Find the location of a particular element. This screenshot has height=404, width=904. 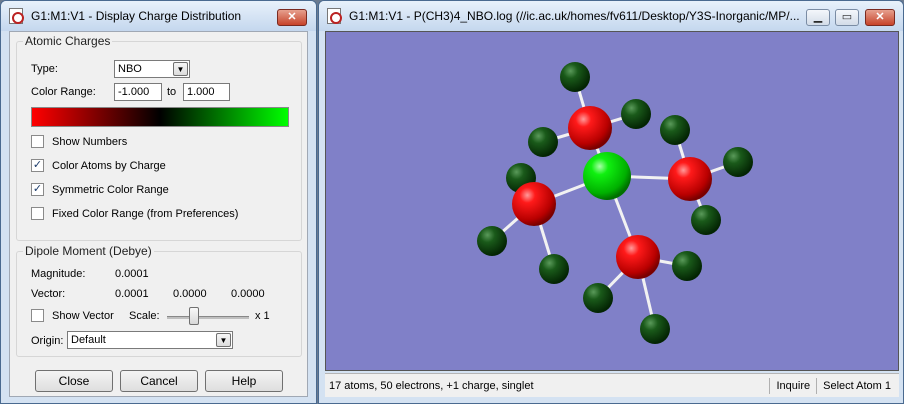

show-numbers-box is located at coordinates (37, 141).